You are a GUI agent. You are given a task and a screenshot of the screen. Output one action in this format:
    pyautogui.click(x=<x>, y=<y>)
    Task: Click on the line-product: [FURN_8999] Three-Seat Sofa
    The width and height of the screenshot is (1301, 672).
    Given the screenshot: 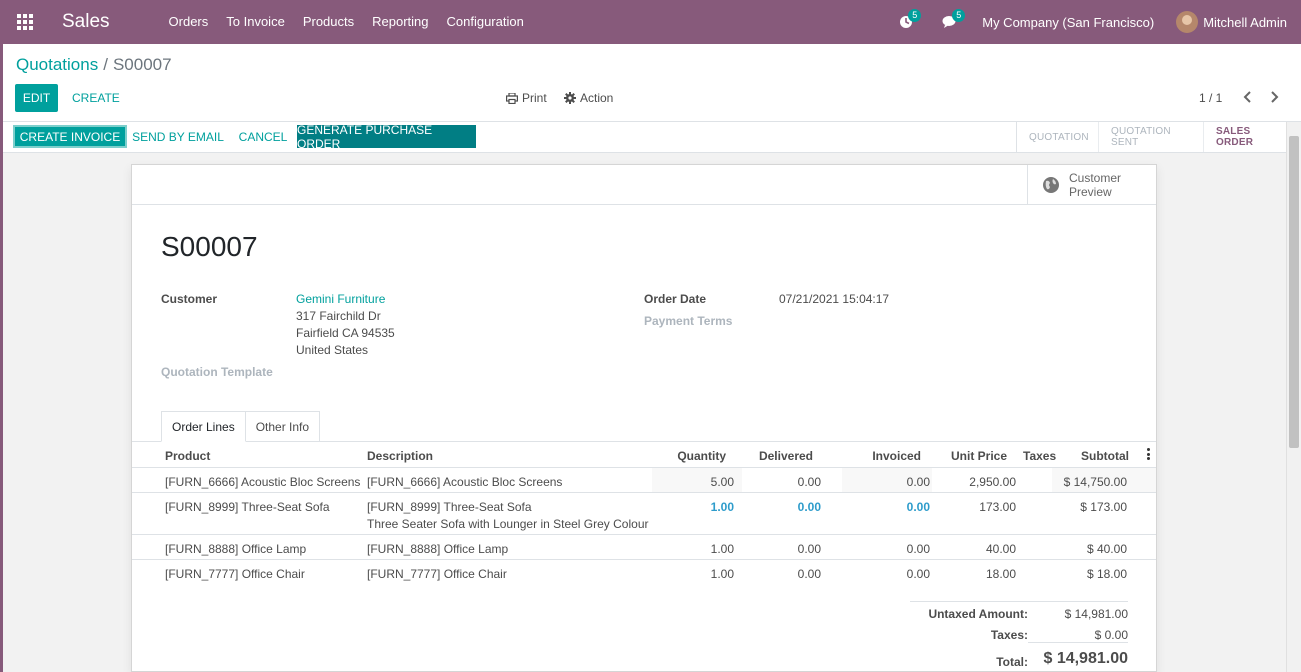 What is the action you would take?
    pyautogui.click(x=247, y=507)
    